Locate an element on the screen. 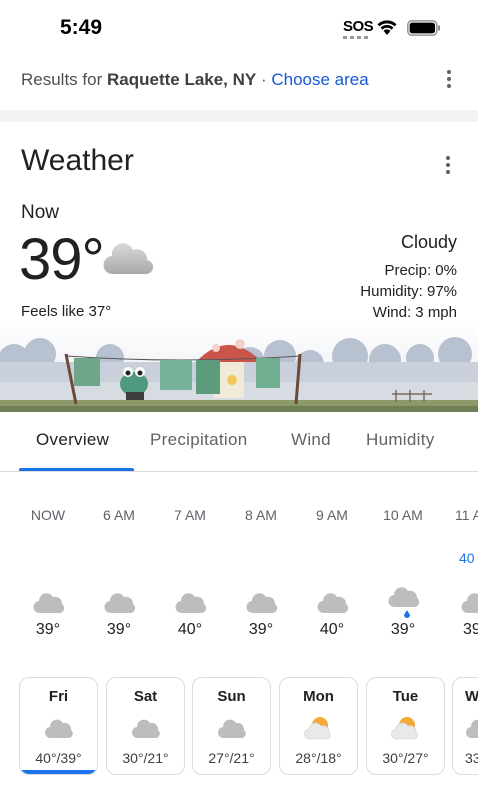 The height and width of the screenshot is (800, 478). day-range: 40°/39° is located at coordinates (58, 758).